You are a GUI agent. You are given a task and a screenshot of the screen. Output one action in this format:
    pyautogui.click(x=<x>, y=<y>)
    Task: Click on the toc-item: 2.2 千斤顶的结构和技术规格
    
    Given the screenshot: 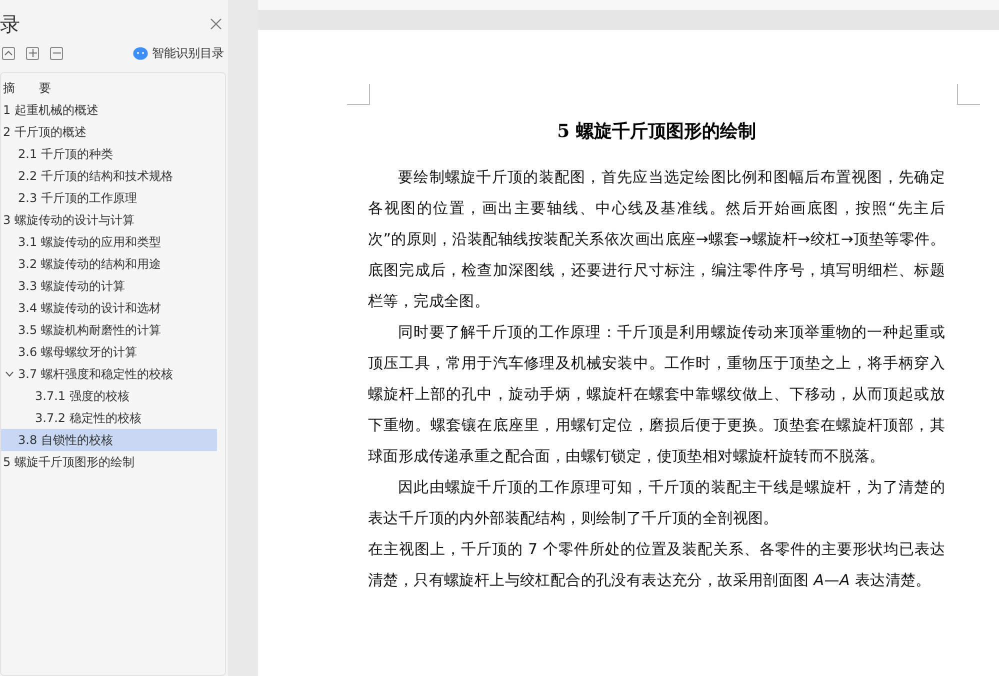 What is the action you would take?
    pyautogui.click(x=109, y=176)
    